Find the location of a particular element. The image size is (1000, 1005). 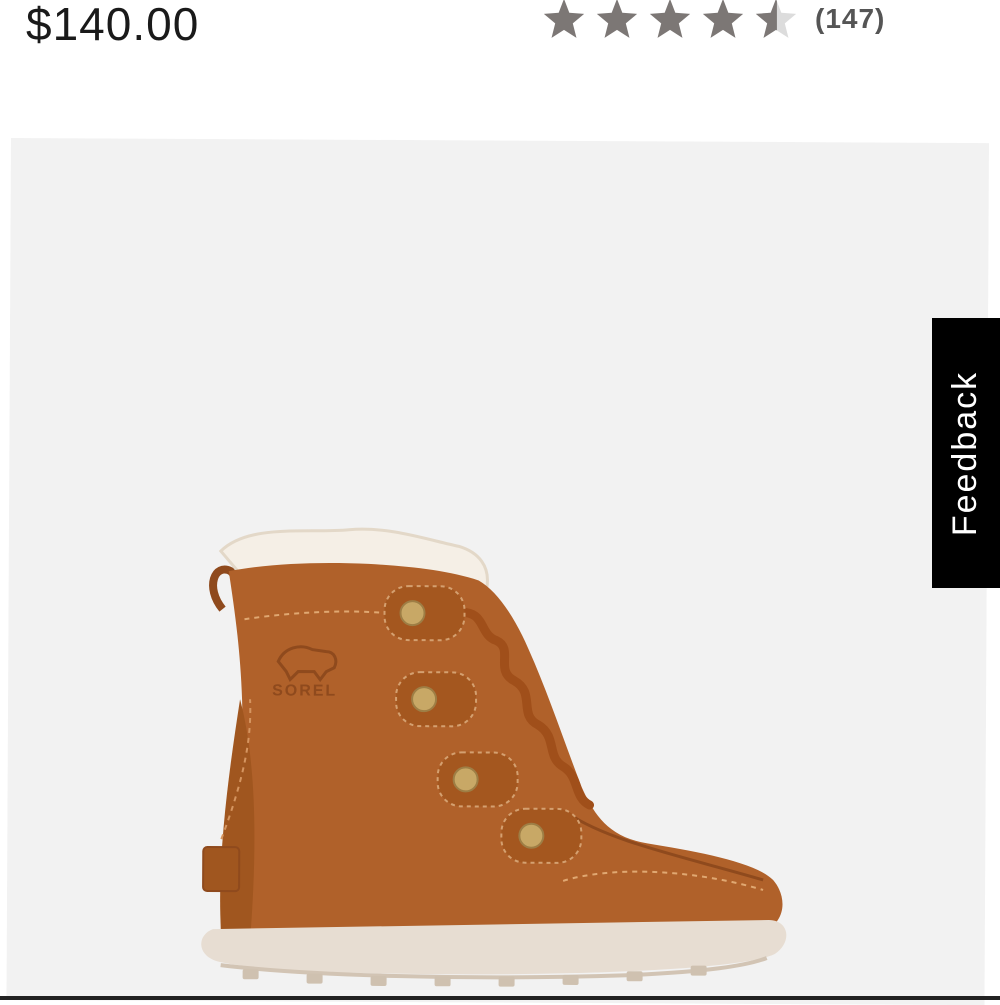

svg-text: SOREL is located at coordinates (304, 690).